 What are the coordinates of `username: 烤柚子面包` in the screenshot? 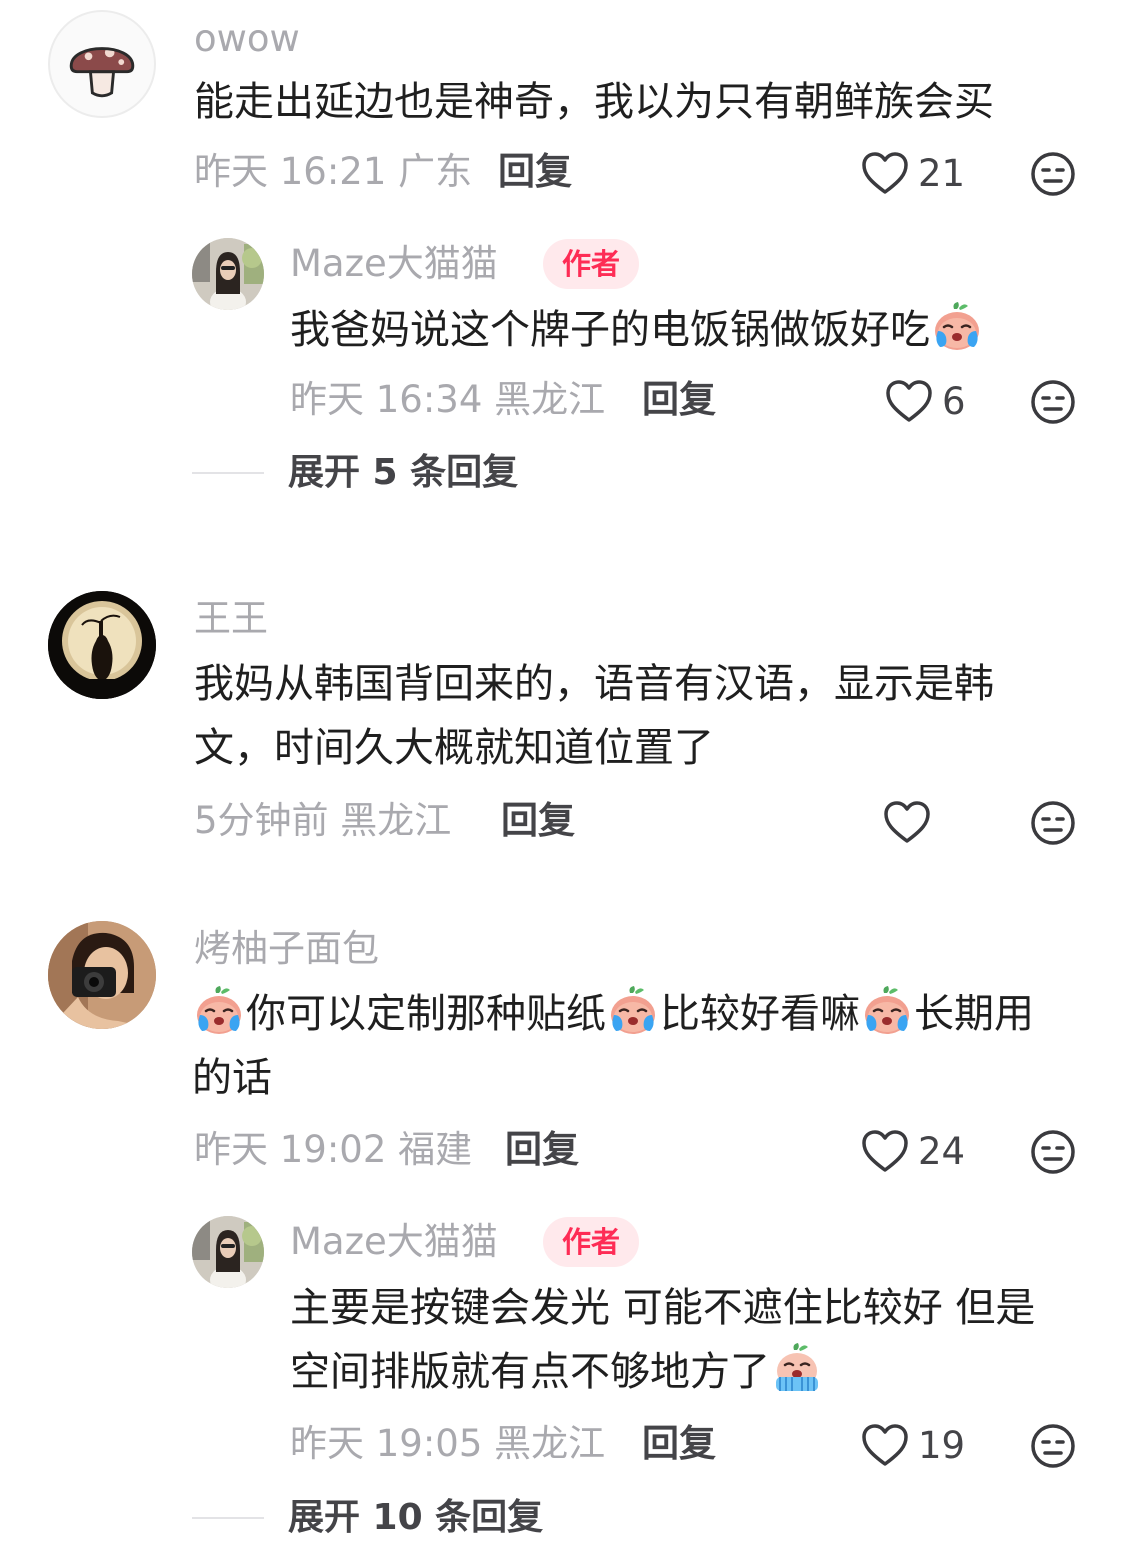 It's located at (286, 948).